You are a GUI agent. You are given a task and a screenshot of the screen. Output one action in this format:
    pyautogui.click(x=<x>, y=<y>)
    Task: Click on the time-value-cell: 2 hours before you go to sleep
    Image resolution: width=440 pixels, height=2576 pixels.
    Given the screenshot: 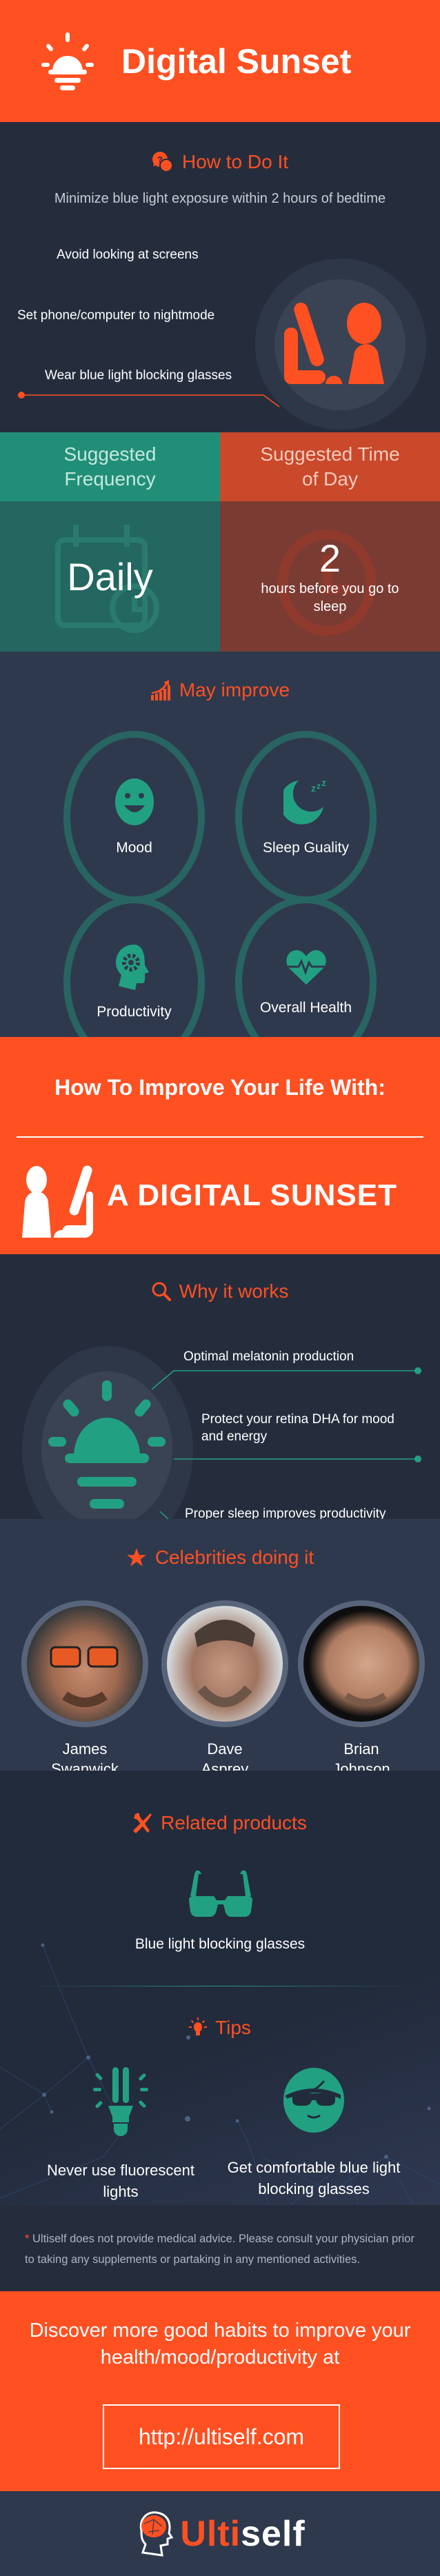 What is the action you would take?
    pyautogui.click(x=330, y=576)
    